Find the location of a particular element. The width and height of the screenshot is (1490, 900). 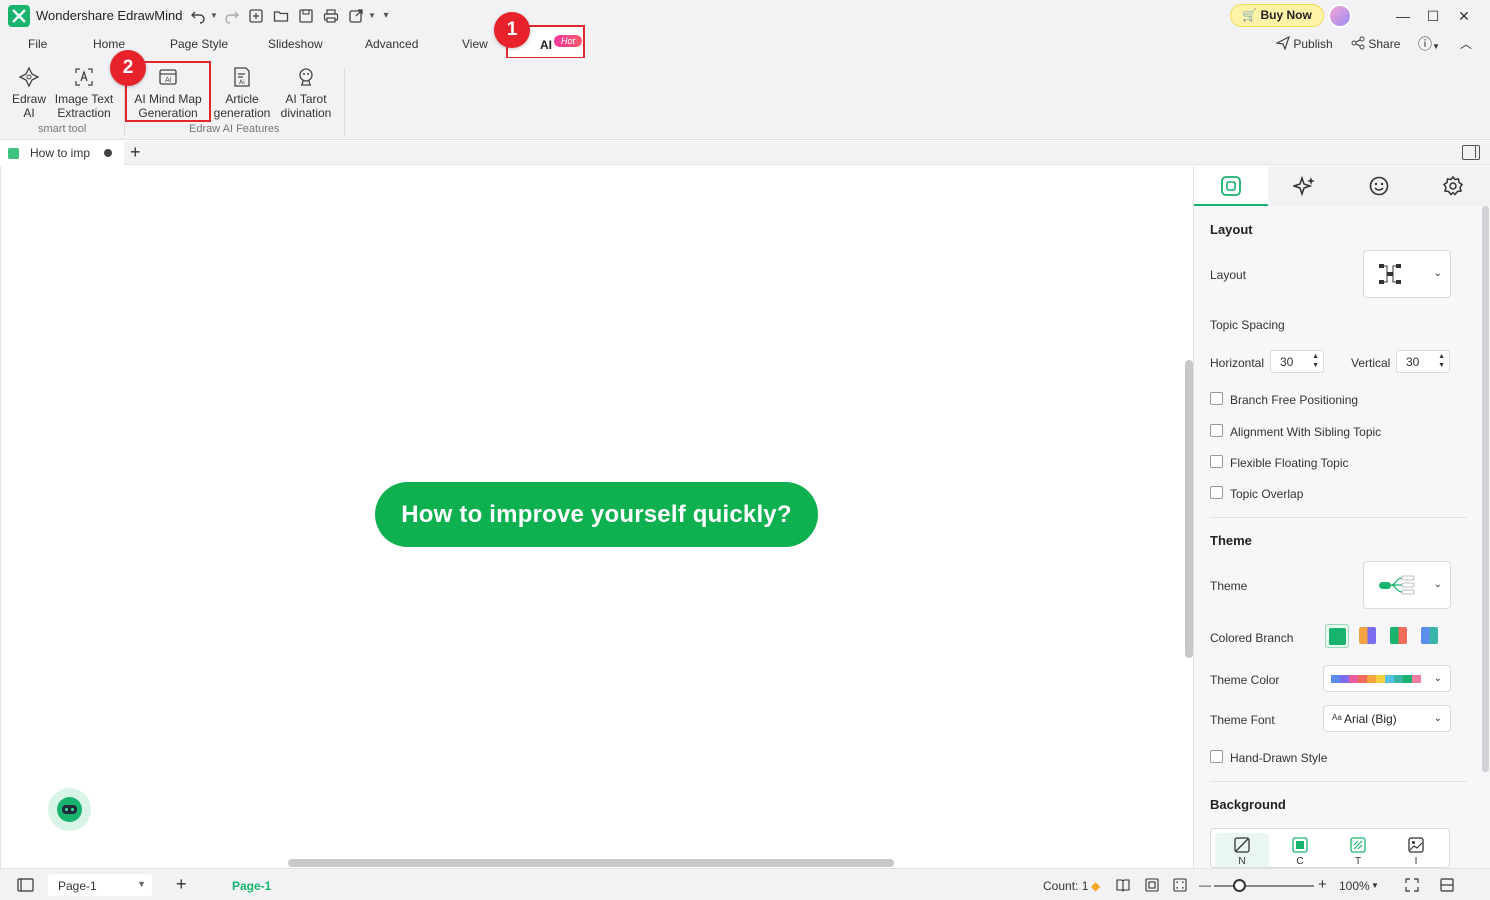

maximize-button: ☐ is located at coordinates (1433, 16).